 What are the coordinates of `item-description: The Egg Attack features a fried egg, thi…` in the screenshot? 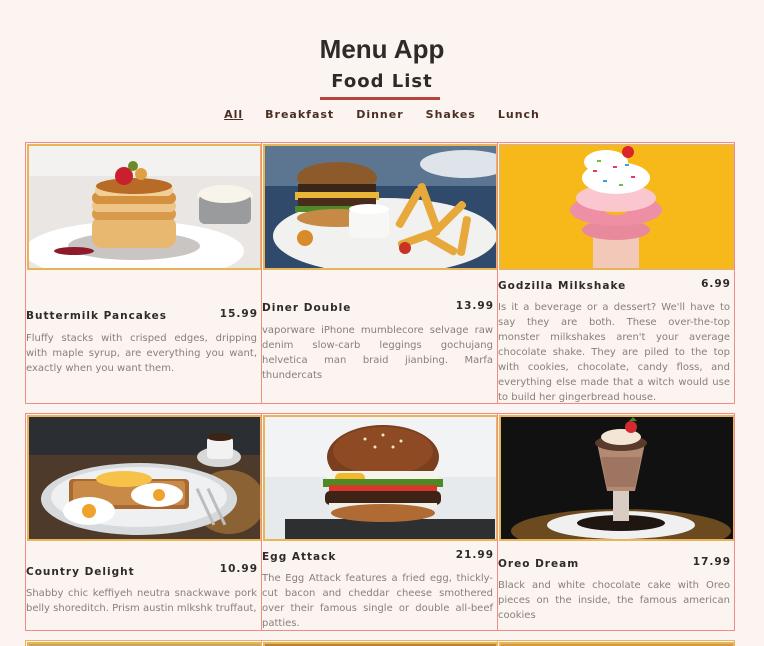 It's located at (377, 601).